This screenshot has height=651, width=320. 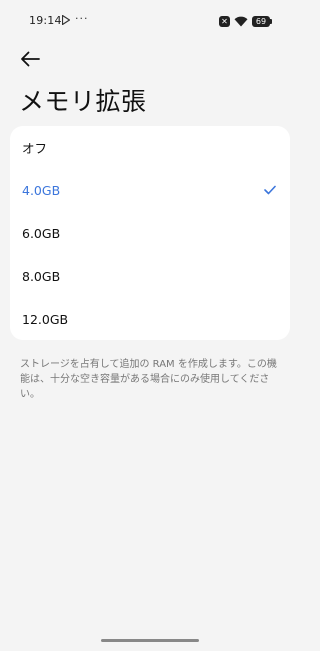 What do you see at coordinates (150, 319) in the screenshot?
I see `option-12gb: 12.0GB` at bounding box center [150, 319].